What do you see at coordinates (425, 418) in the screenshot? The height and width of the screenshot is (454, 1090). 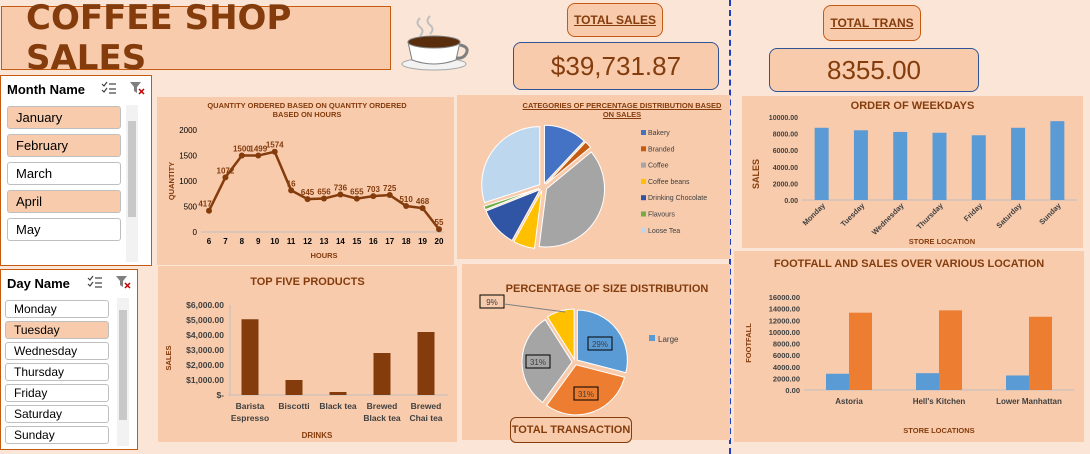 I see `x-tick-label: Chai tea` at bounding box center [425, 418].